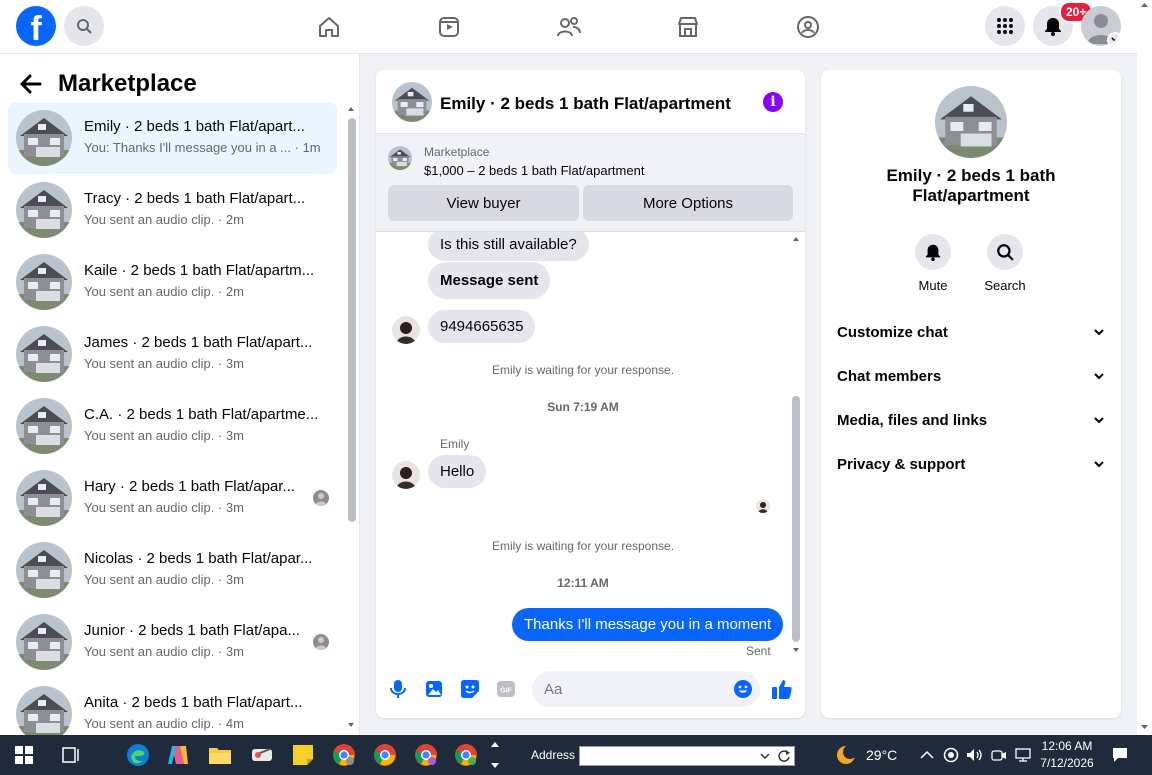 The image size is (1152, 775). I want to click on conversation-preview: You sent an audio clip. · 2m, so click(206, 219).